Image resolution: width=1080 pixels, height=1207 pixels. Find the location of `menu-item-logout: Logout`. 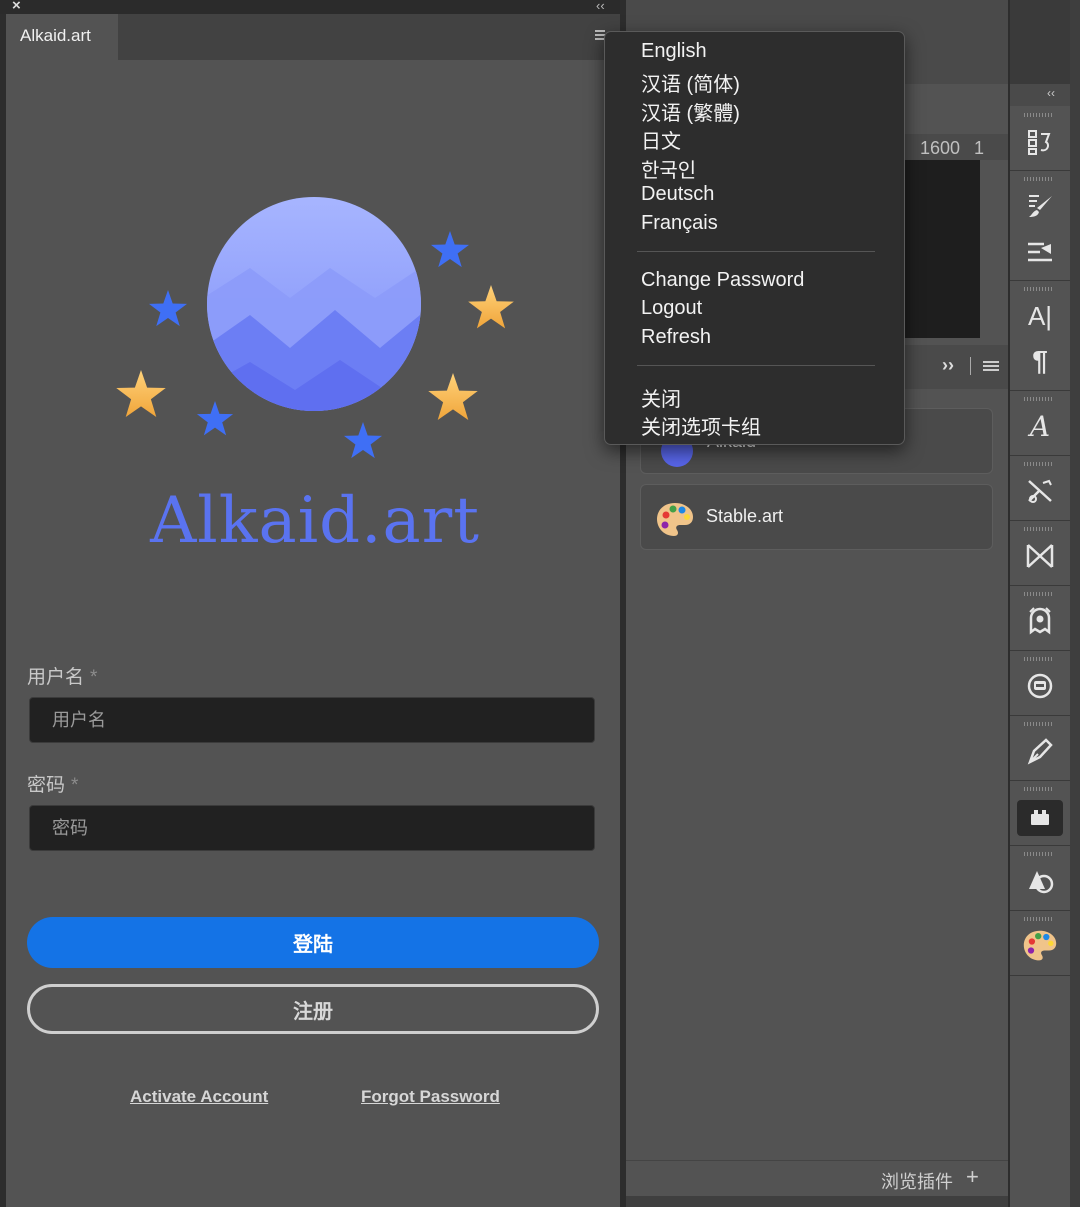

menu-item-logout: Logout is located at coordinates (671, 308).